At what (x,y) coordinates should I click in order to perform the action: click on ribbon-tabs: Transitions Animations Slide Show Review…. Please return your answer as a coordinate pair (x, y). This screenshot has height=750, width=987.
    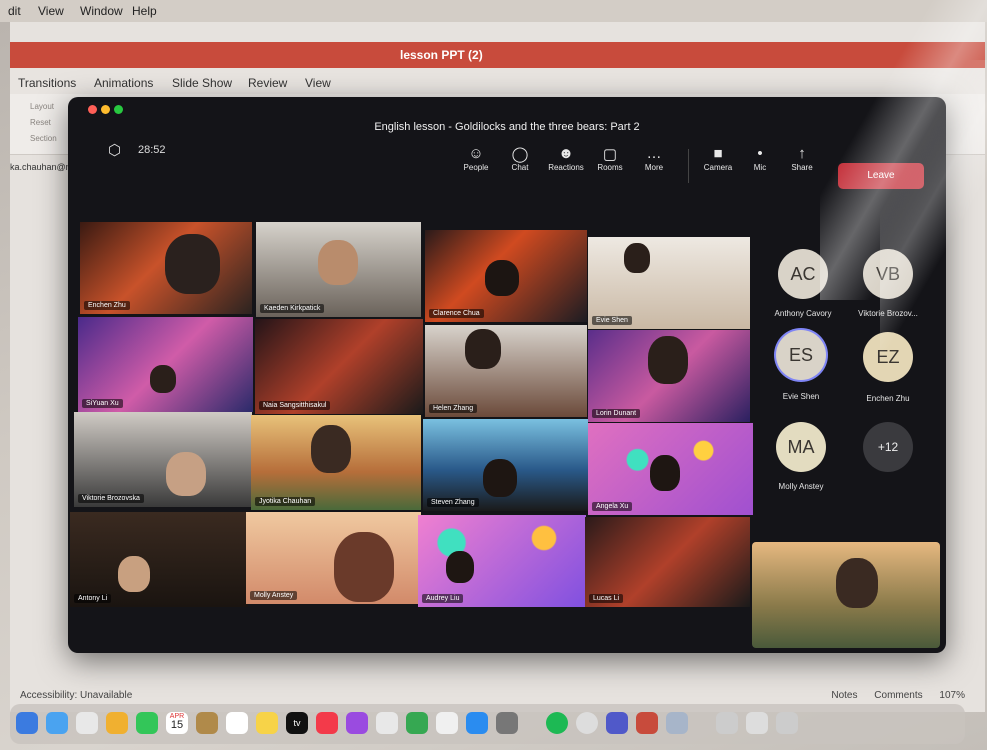
    Looking at the image, I should click on (497, 81).